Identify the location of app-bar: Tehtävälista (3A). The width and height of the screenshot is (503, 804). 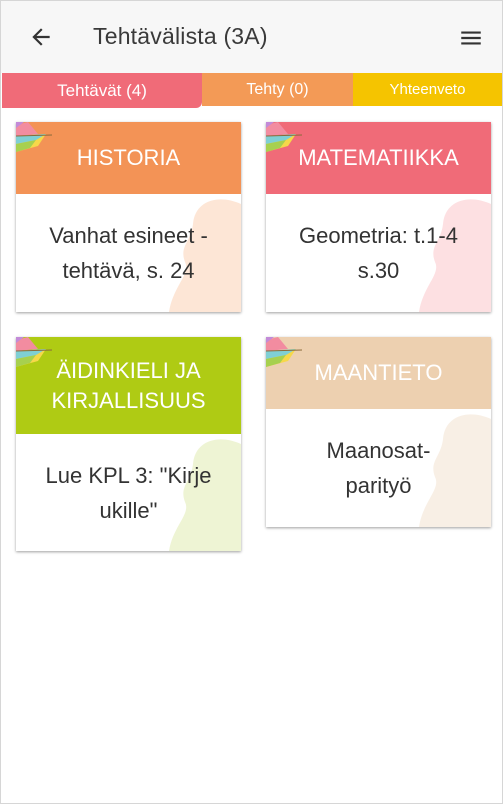
(251, 37).